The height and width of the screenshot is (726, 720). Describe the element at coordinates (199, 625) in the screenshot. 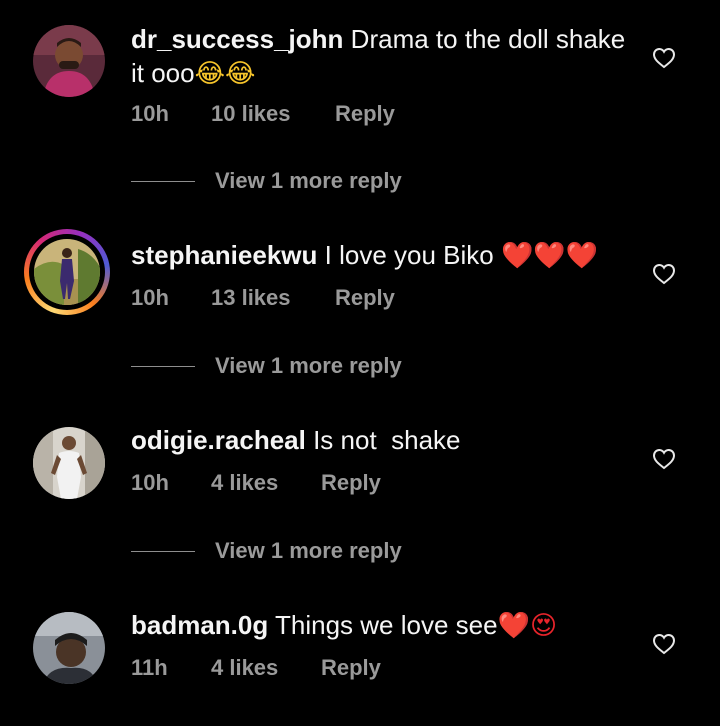

I see `comment-username: badman.0g` at that location.